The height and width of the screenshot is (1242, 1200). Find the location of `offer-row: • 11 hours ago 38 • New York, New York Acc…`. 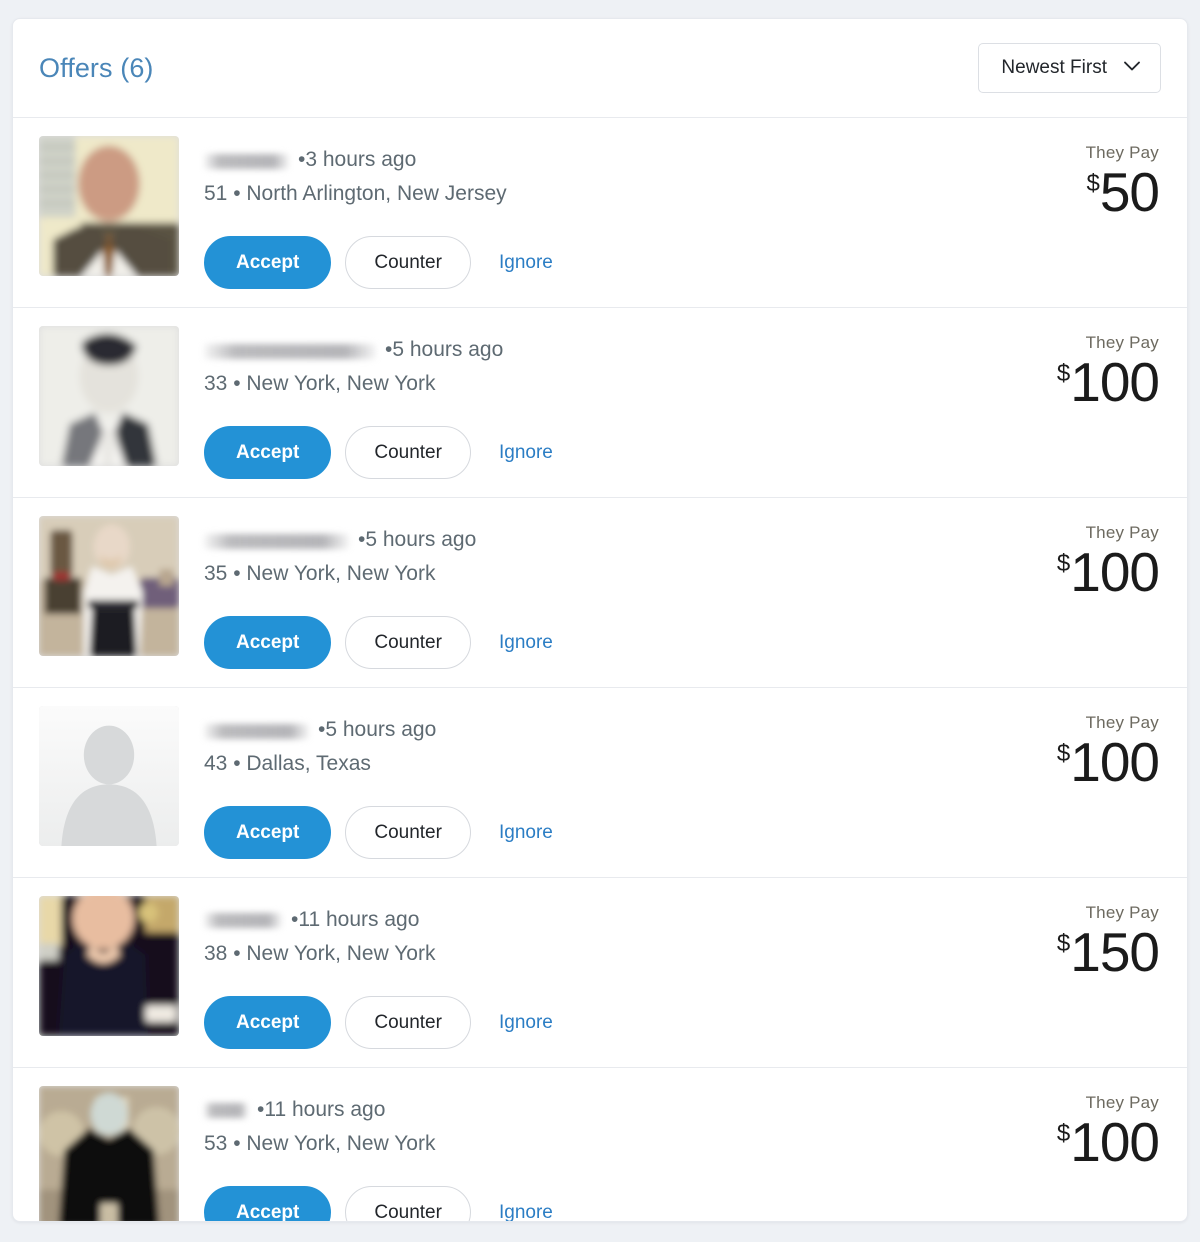

offer-row: • 11 hours ago 38 • New York, New York Acc… is located at coordinates (600, 973).